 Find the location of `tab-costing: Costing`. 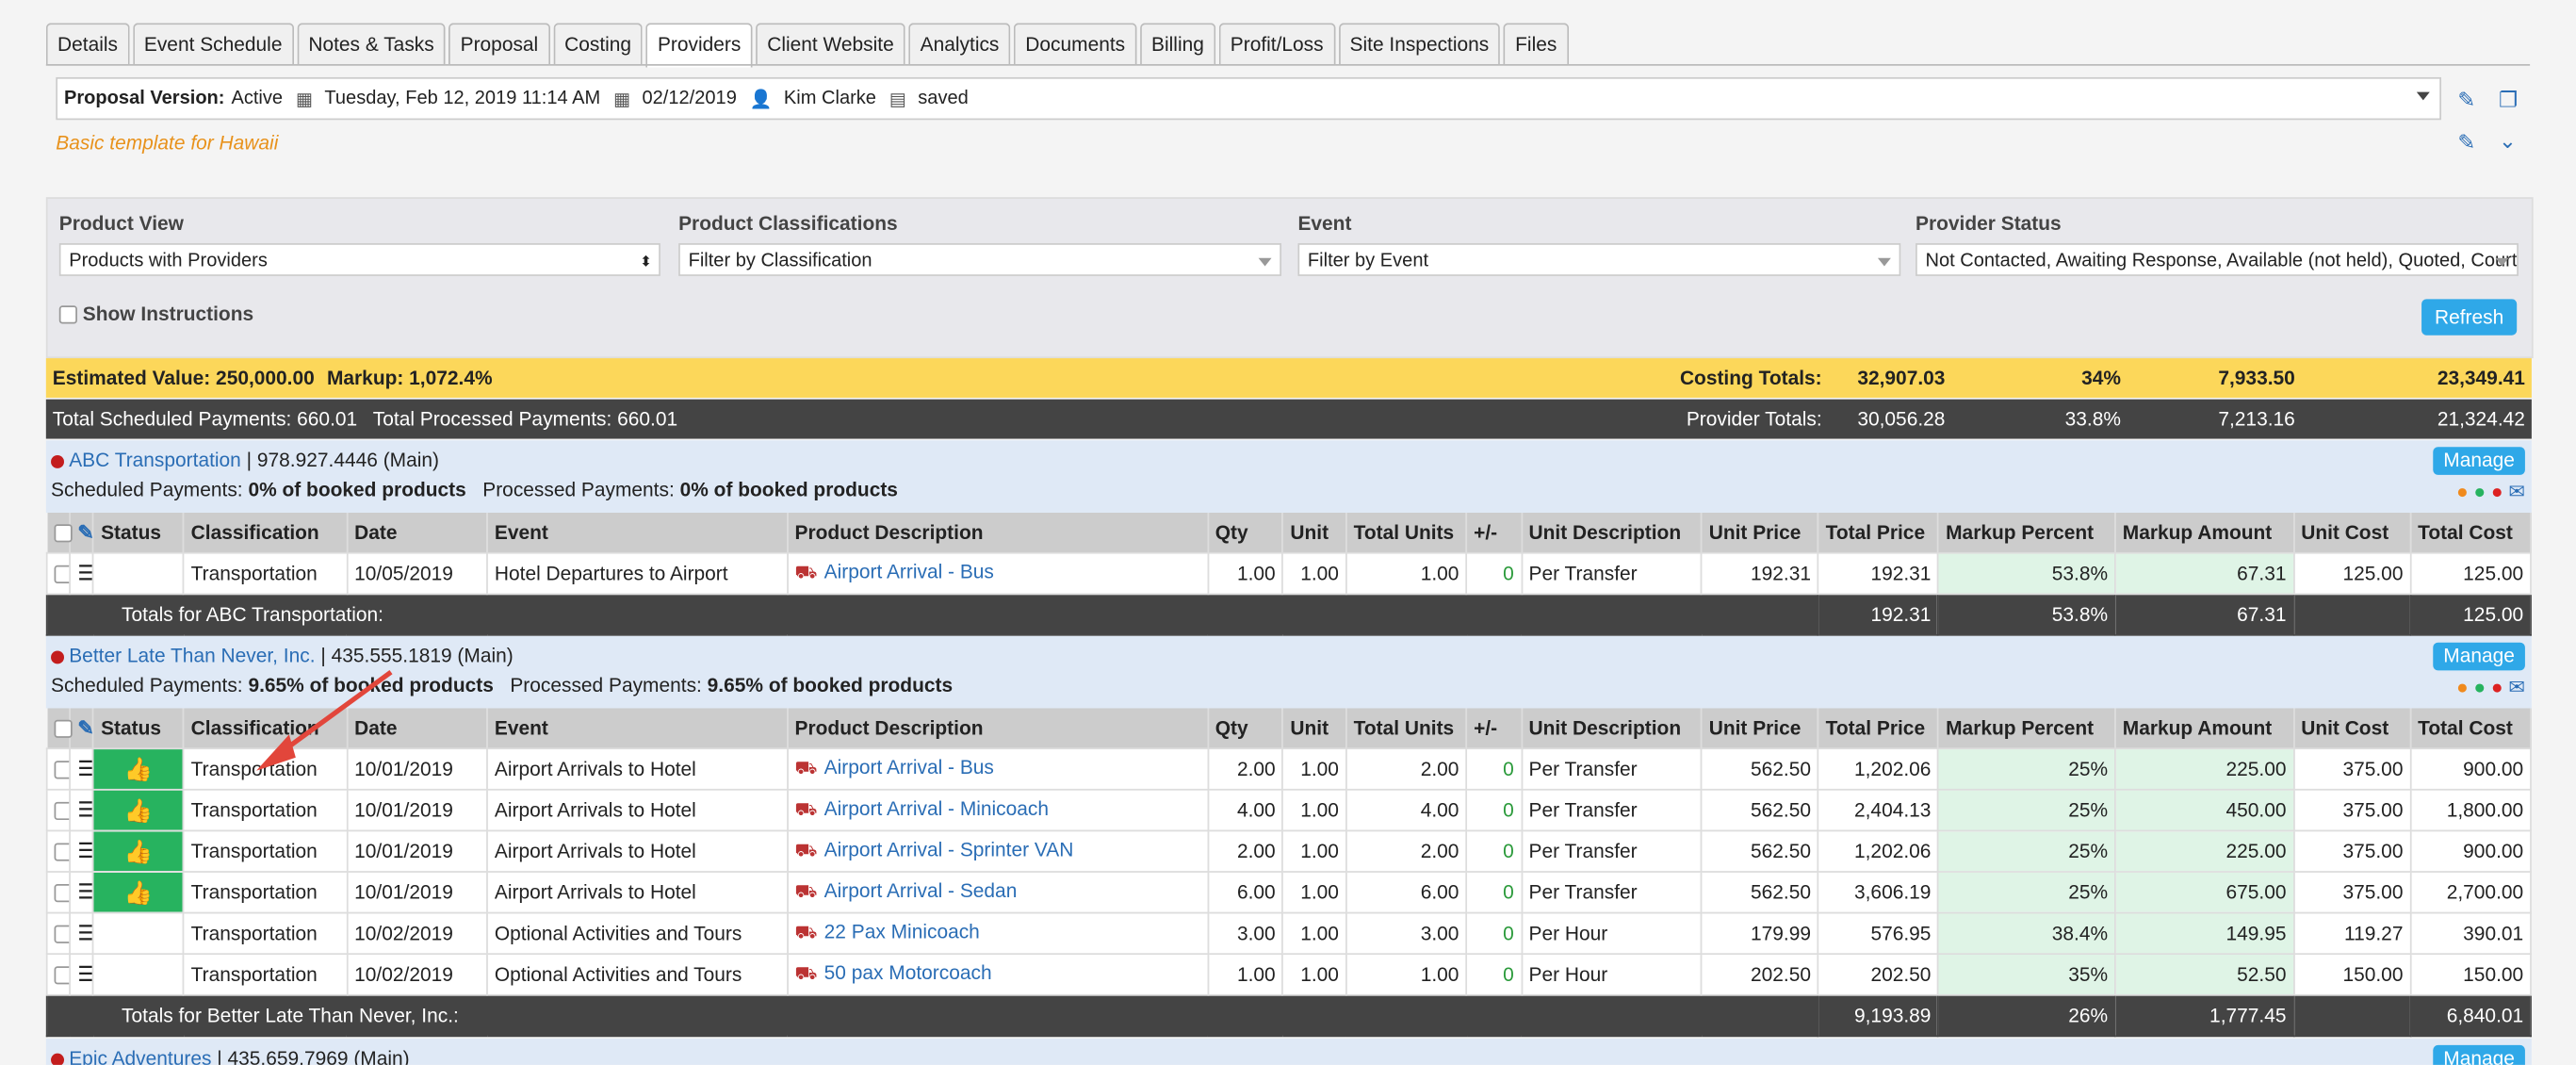

tab-costing: Costing is located at coordinates (598, 44).